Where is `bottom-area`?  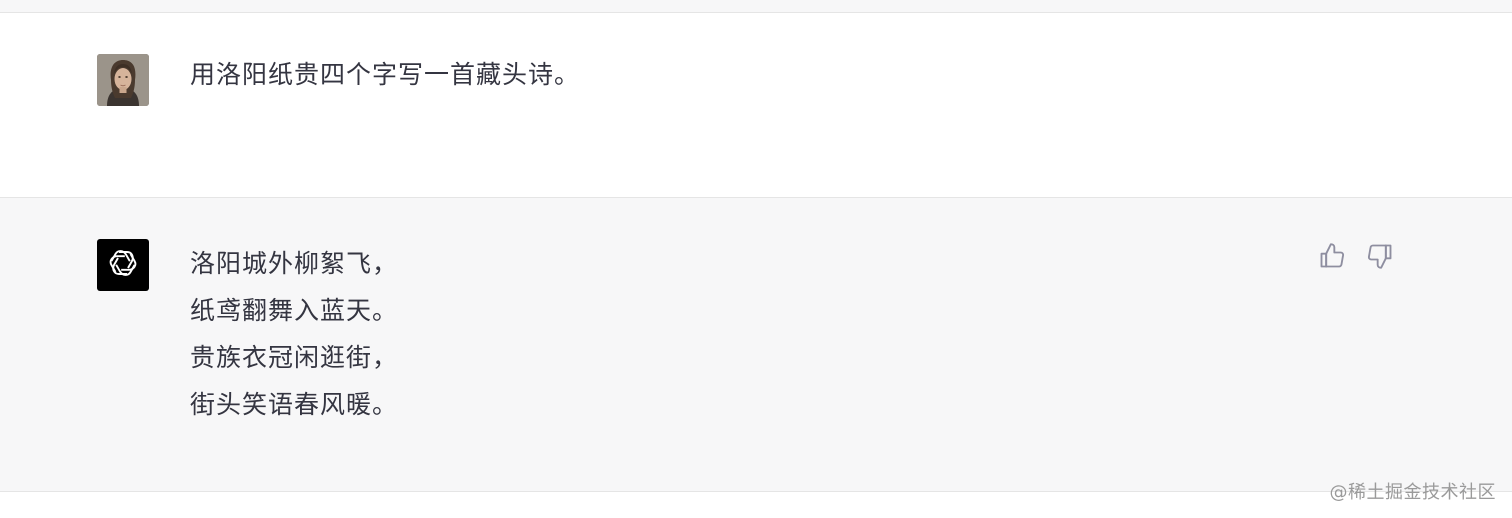
bottom-area is located at coordinates (756, 505).